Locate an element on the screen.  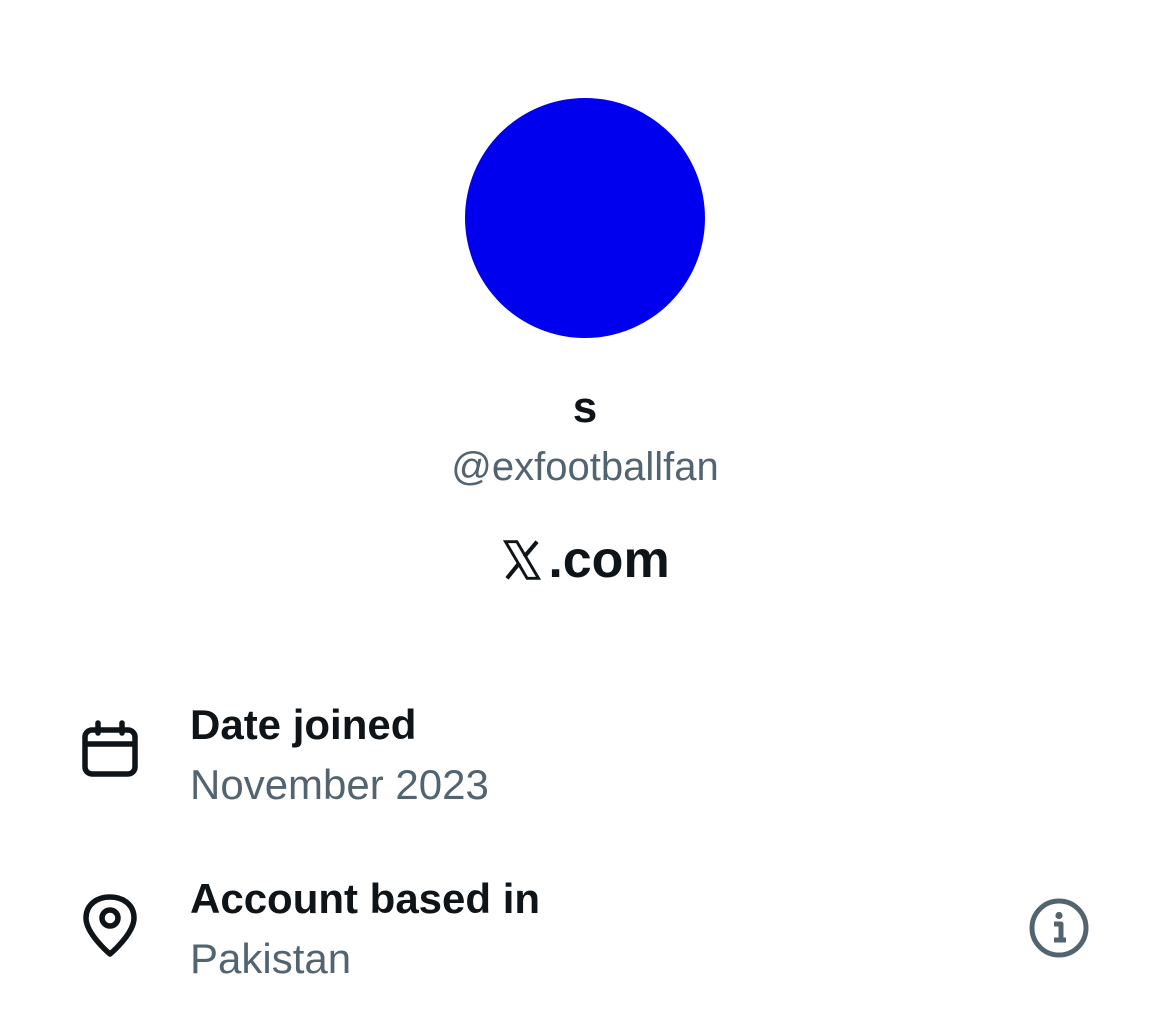
brand-suffix: .com is located at coordinates (609, 560).